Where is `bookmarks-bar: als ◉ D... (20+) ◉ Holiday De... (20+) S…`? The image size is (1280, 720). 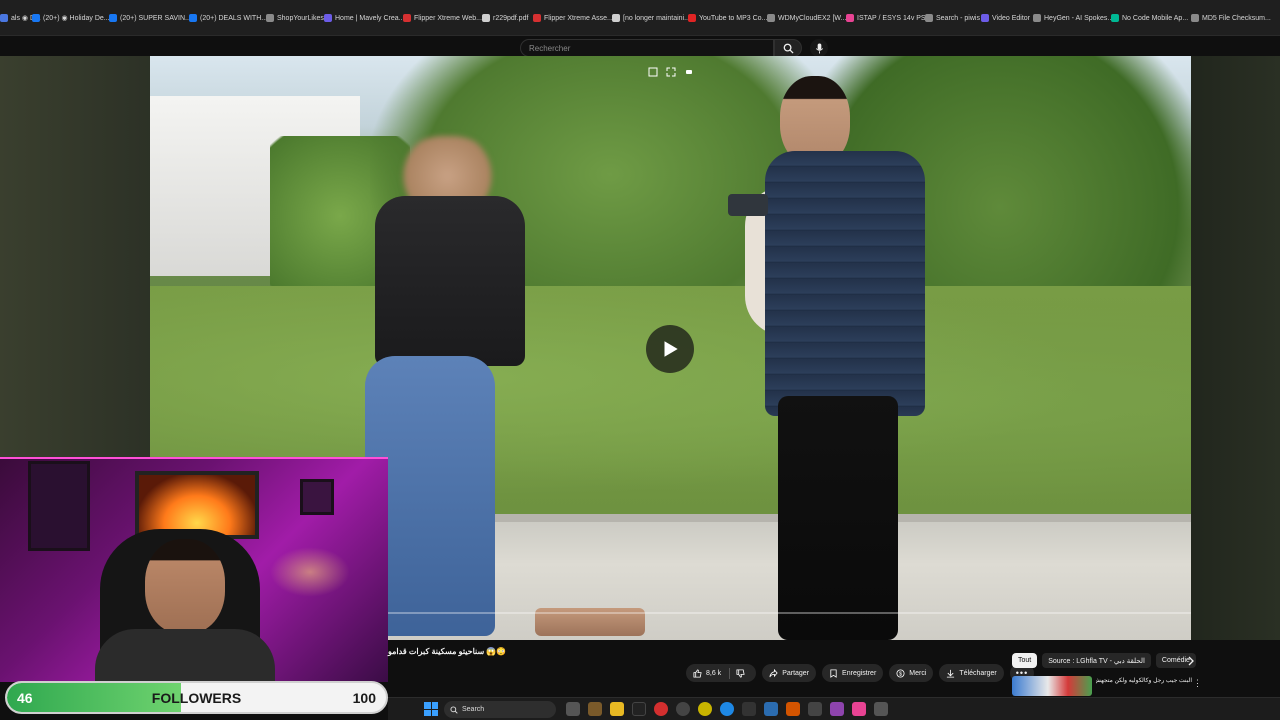 bookmarks-bar: als ◉ D... (20+) ◉ Holiday De... (20+) S… is located at coordinates (640, 18).